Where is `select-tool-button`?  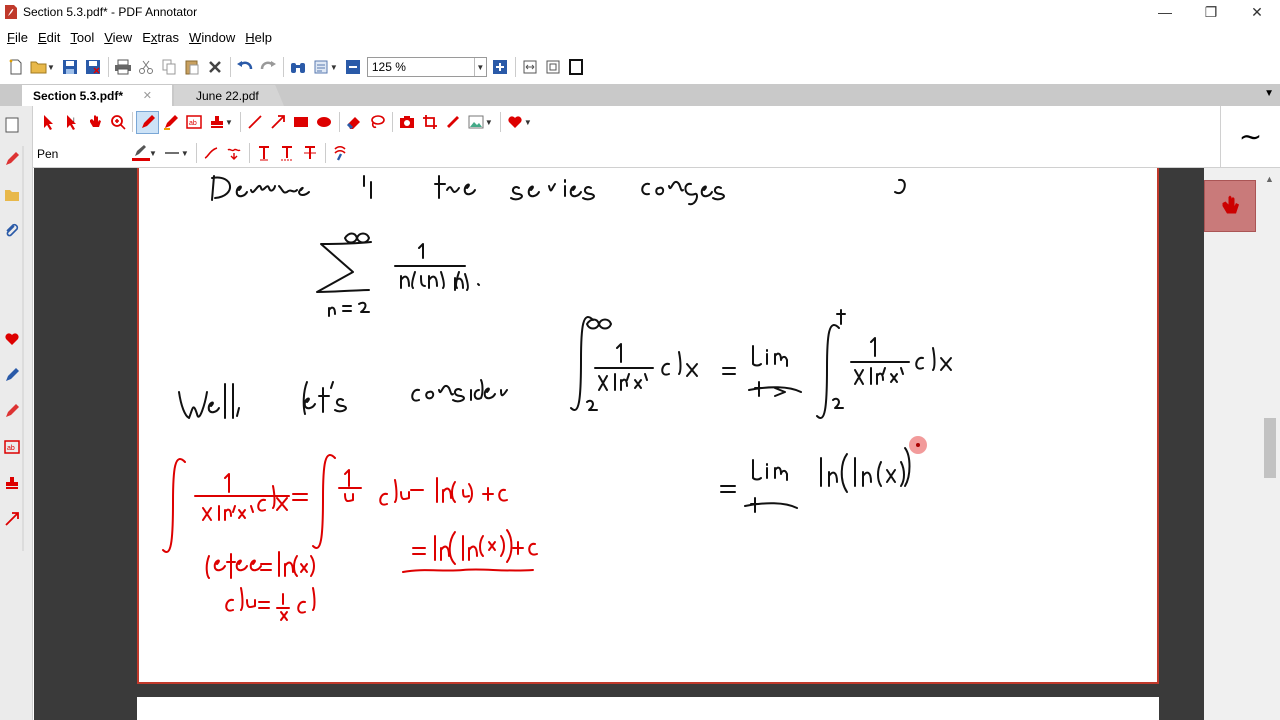
select-tool-button is located at coordinates (48, 122).